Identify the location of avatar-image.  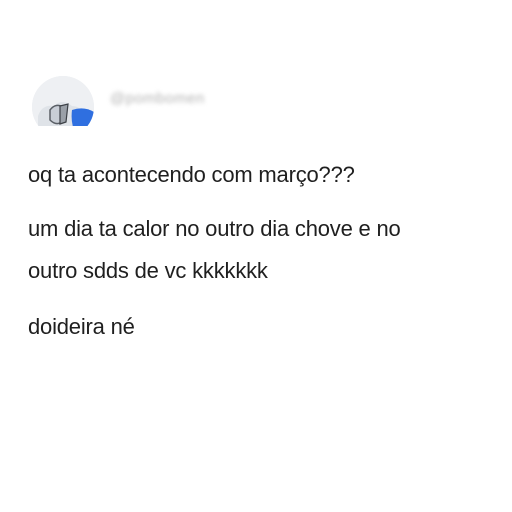
(63, 101).